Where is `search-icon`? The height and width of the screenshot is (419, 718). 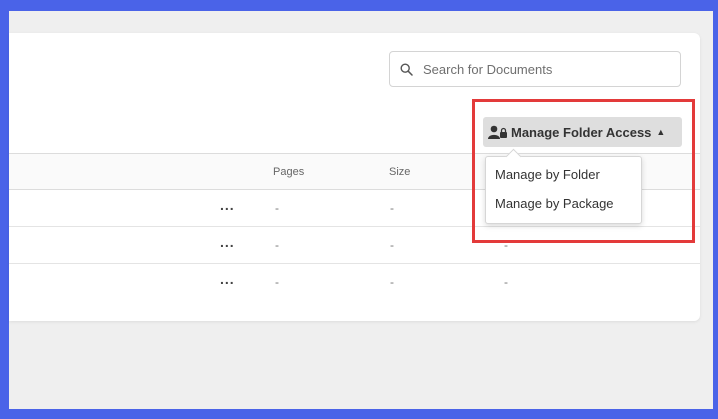
search-icon is located at coordinates (406, 69).